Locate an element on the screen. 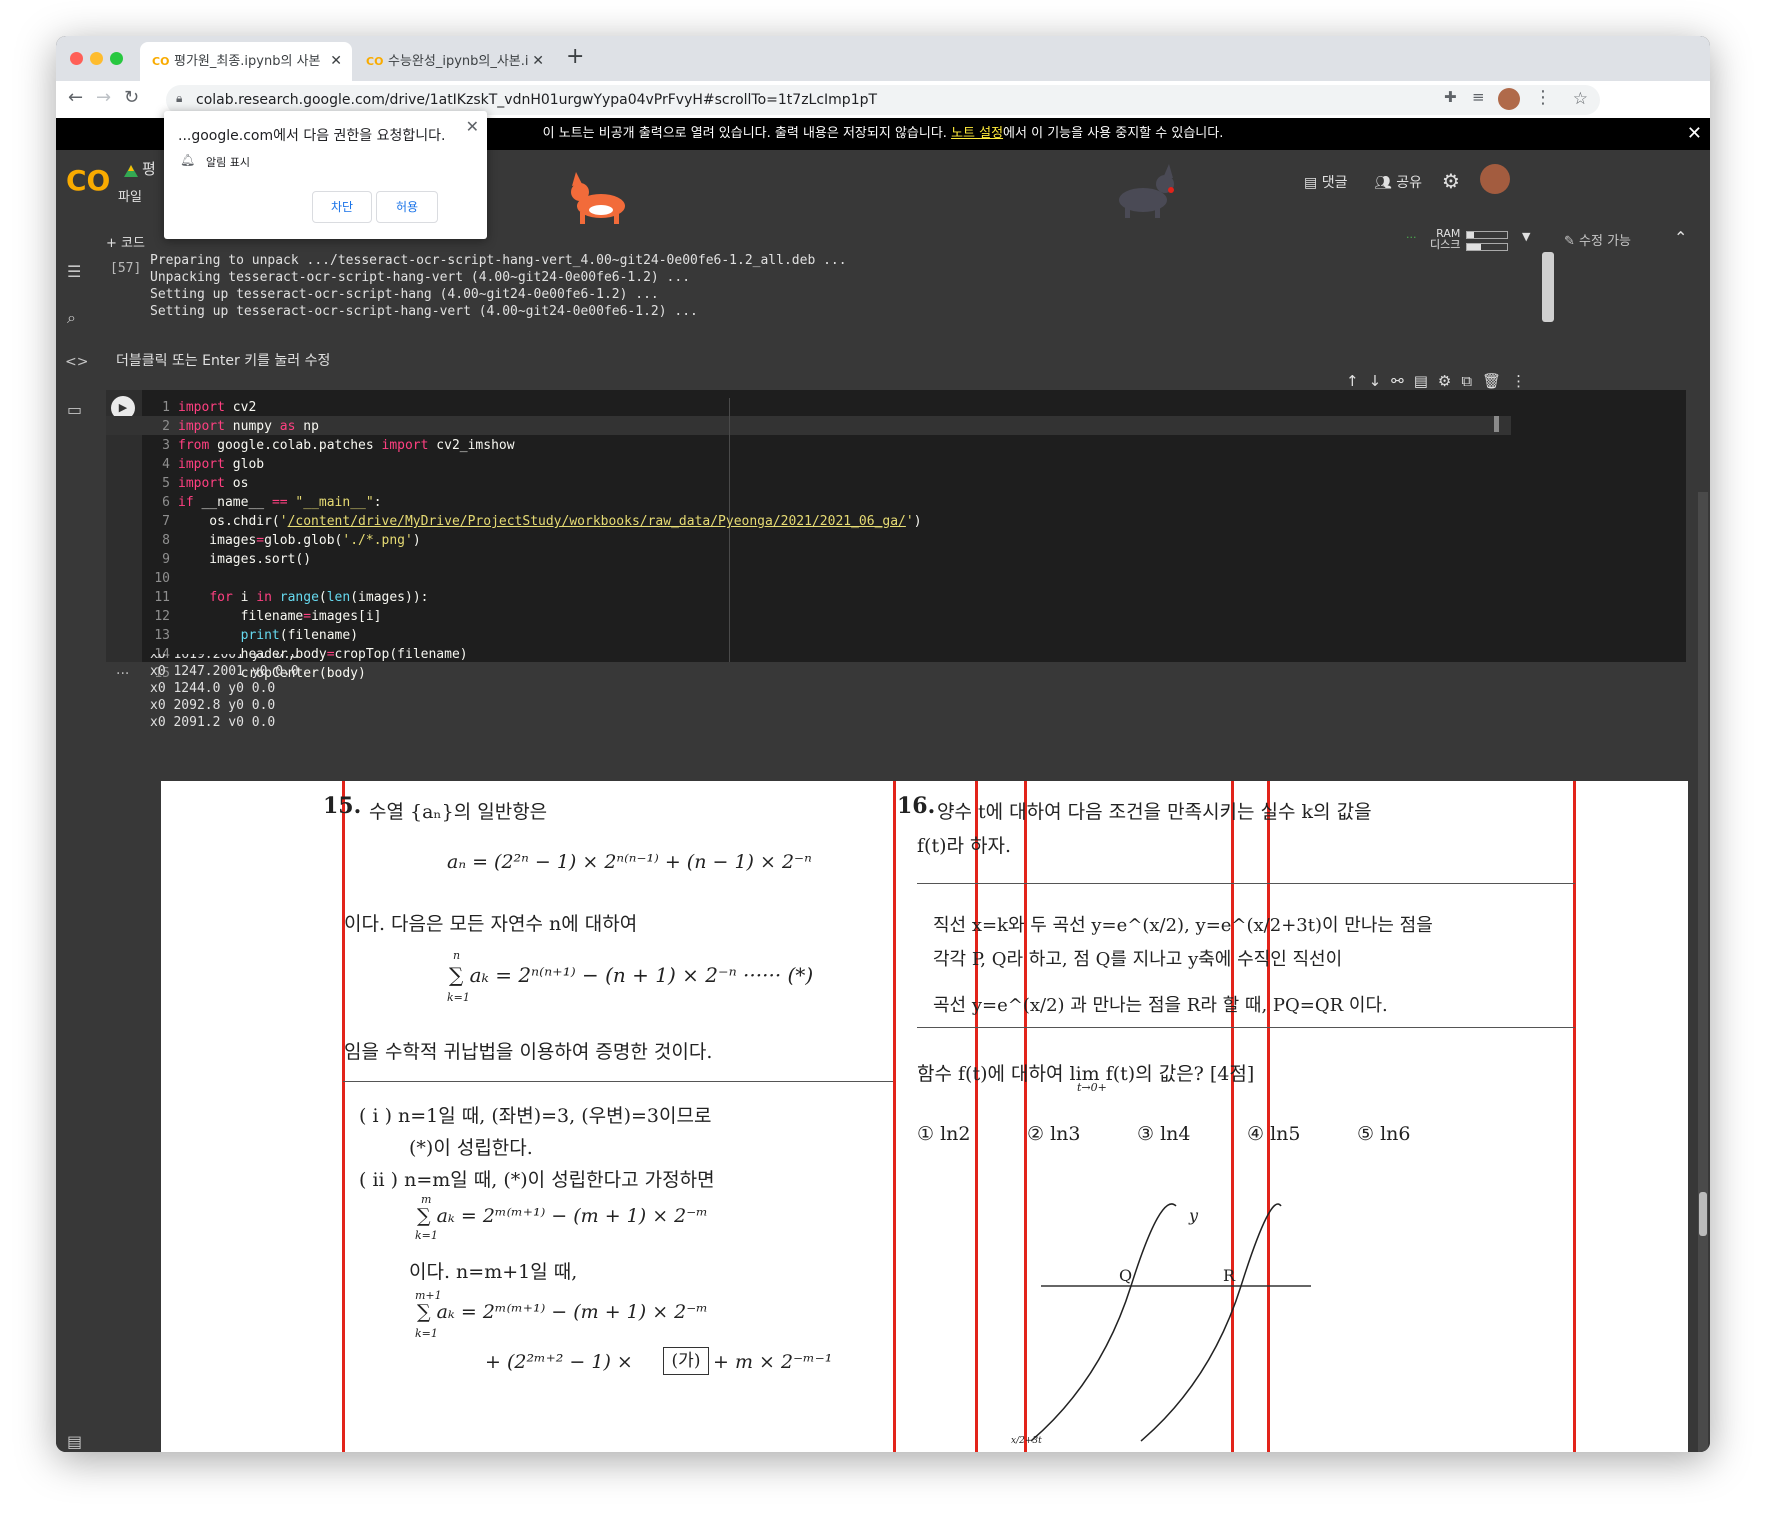 This screenshot has height=1527, width=1766. output-line: x0 2092.8 y0 0.0 is located at coordinates (213, 705).